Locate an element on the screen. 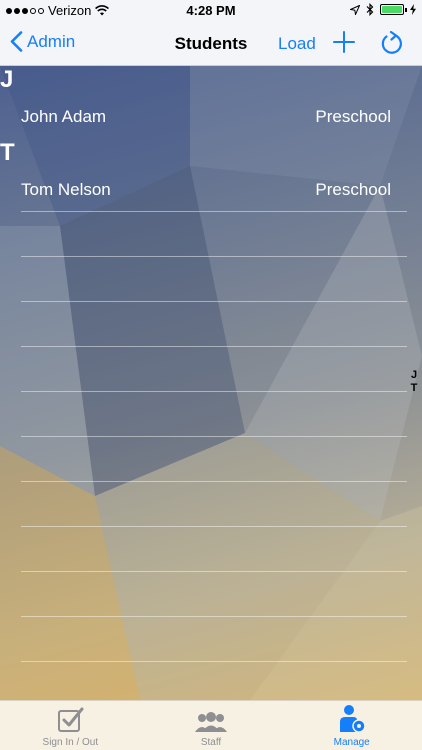 This screenshot has height=750, width=422. people-icon is located at coordinates (211, 722).